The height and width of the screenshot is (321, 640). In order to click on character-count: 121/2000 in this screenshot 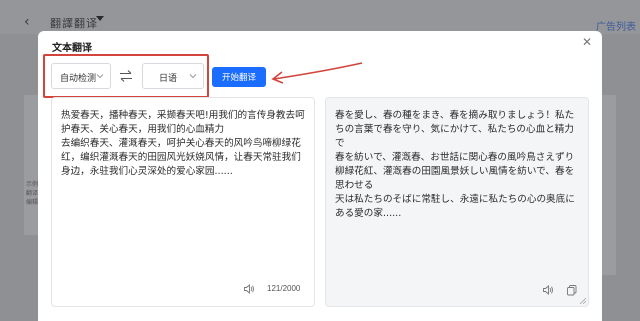, I will do `click(284, 288)`.